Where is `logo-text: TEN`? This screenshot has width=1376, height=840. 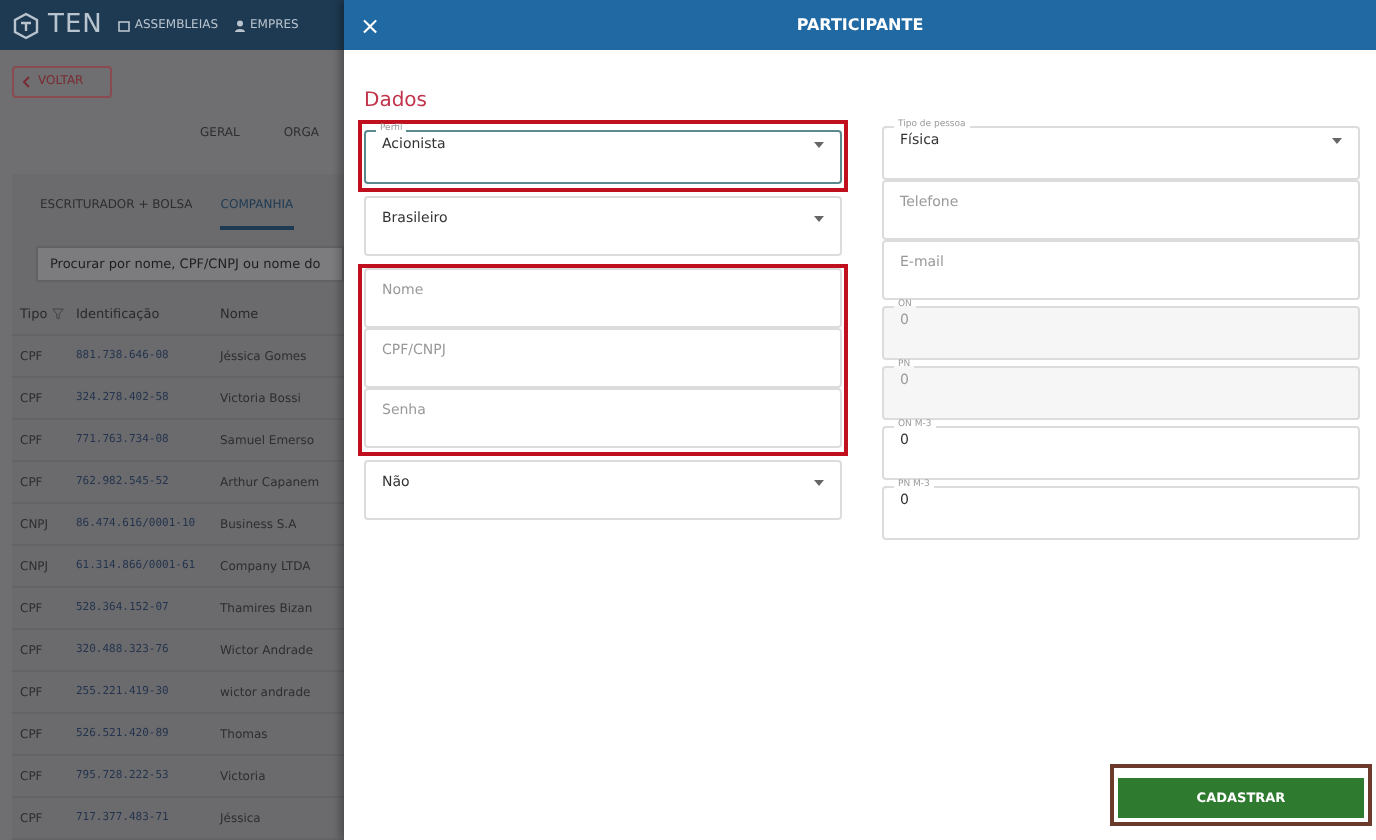
logo-text: TEN is located at coordinates (75, 25).